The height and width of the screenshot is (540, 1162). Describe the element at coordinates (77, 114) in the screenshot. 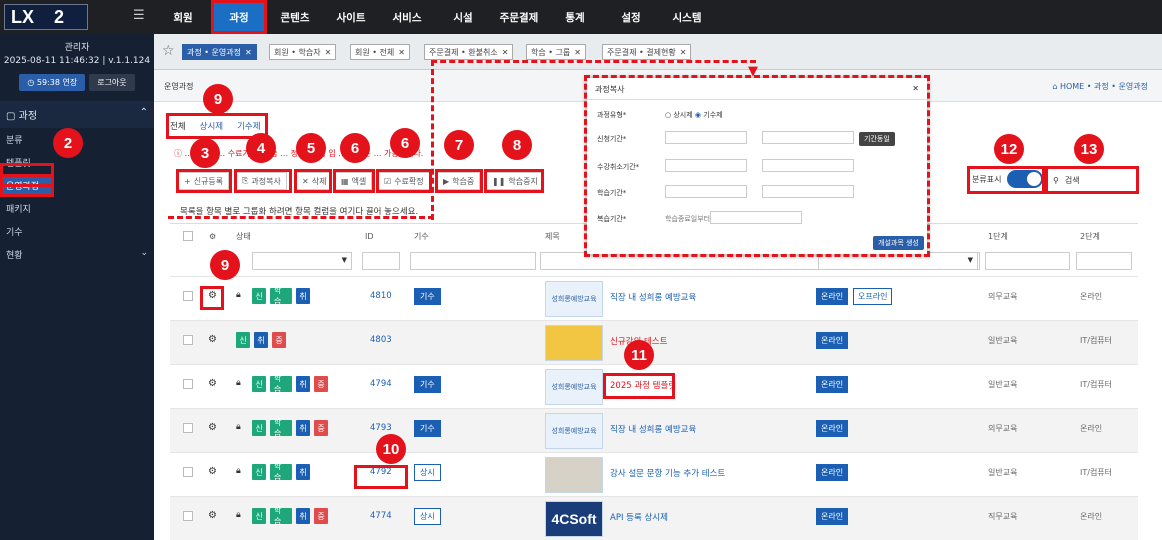

I see `sidebar-section-course: ▢ 과정 ⌃` at that location.